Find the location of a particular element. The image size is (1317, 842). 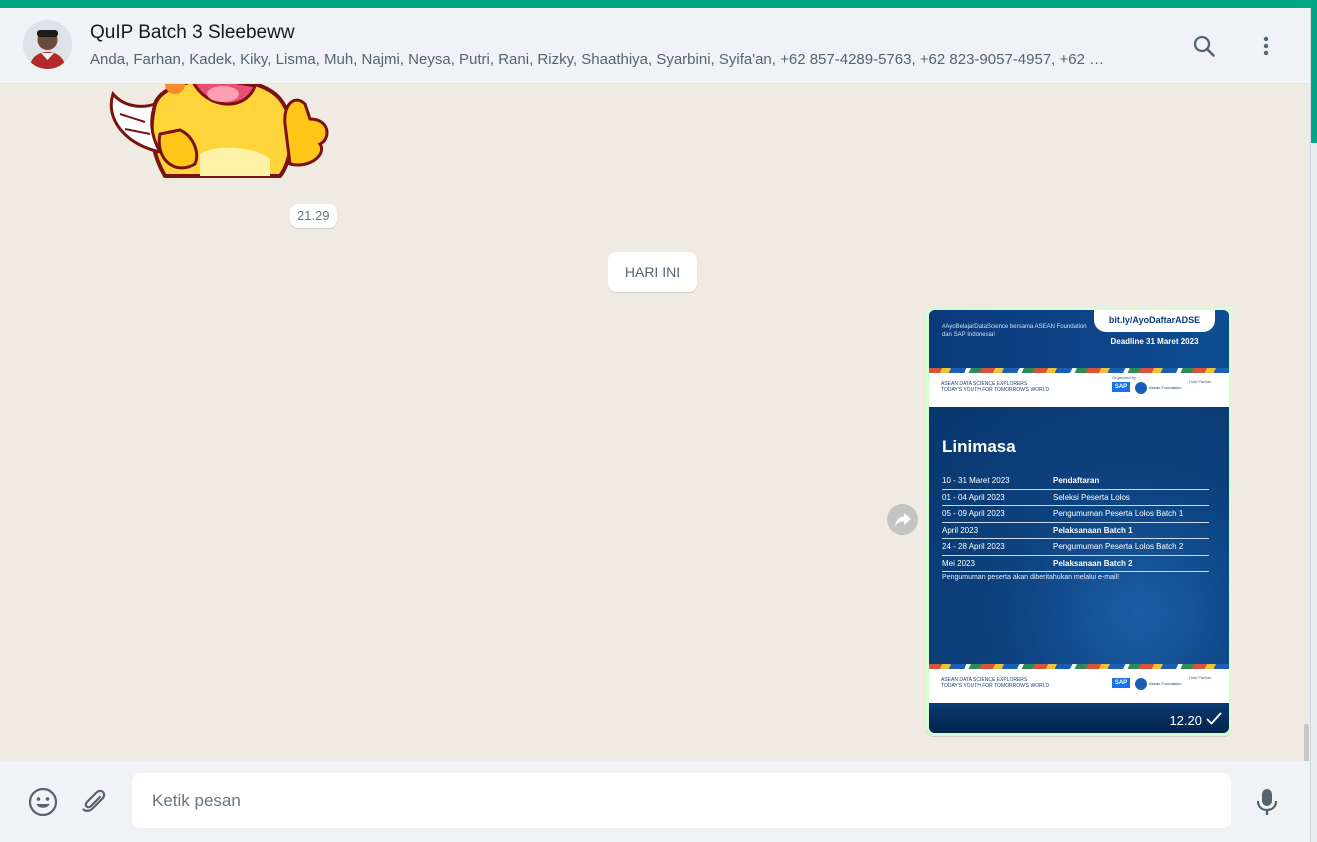

poster-link: bit.ly/AyoDaftarADSE is located at coordinates (1154, 321).